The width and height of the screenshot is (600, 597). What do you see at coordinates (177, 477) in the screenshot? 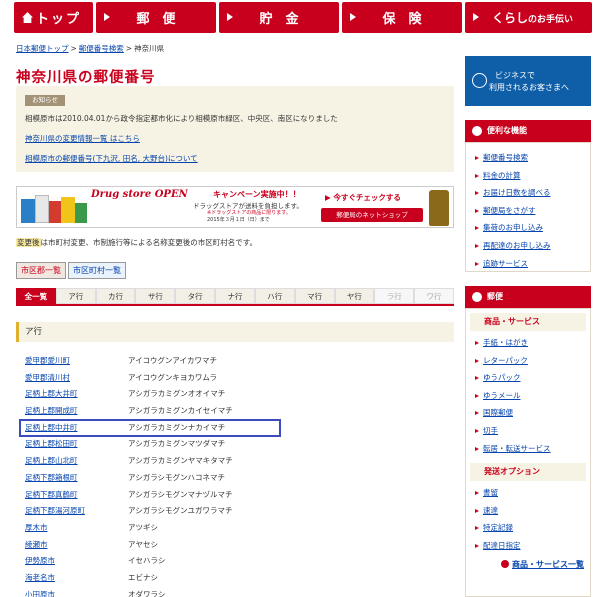
I see `city-kana: アシガラシモグンハコネマチ` at bounding box center [177, 477].